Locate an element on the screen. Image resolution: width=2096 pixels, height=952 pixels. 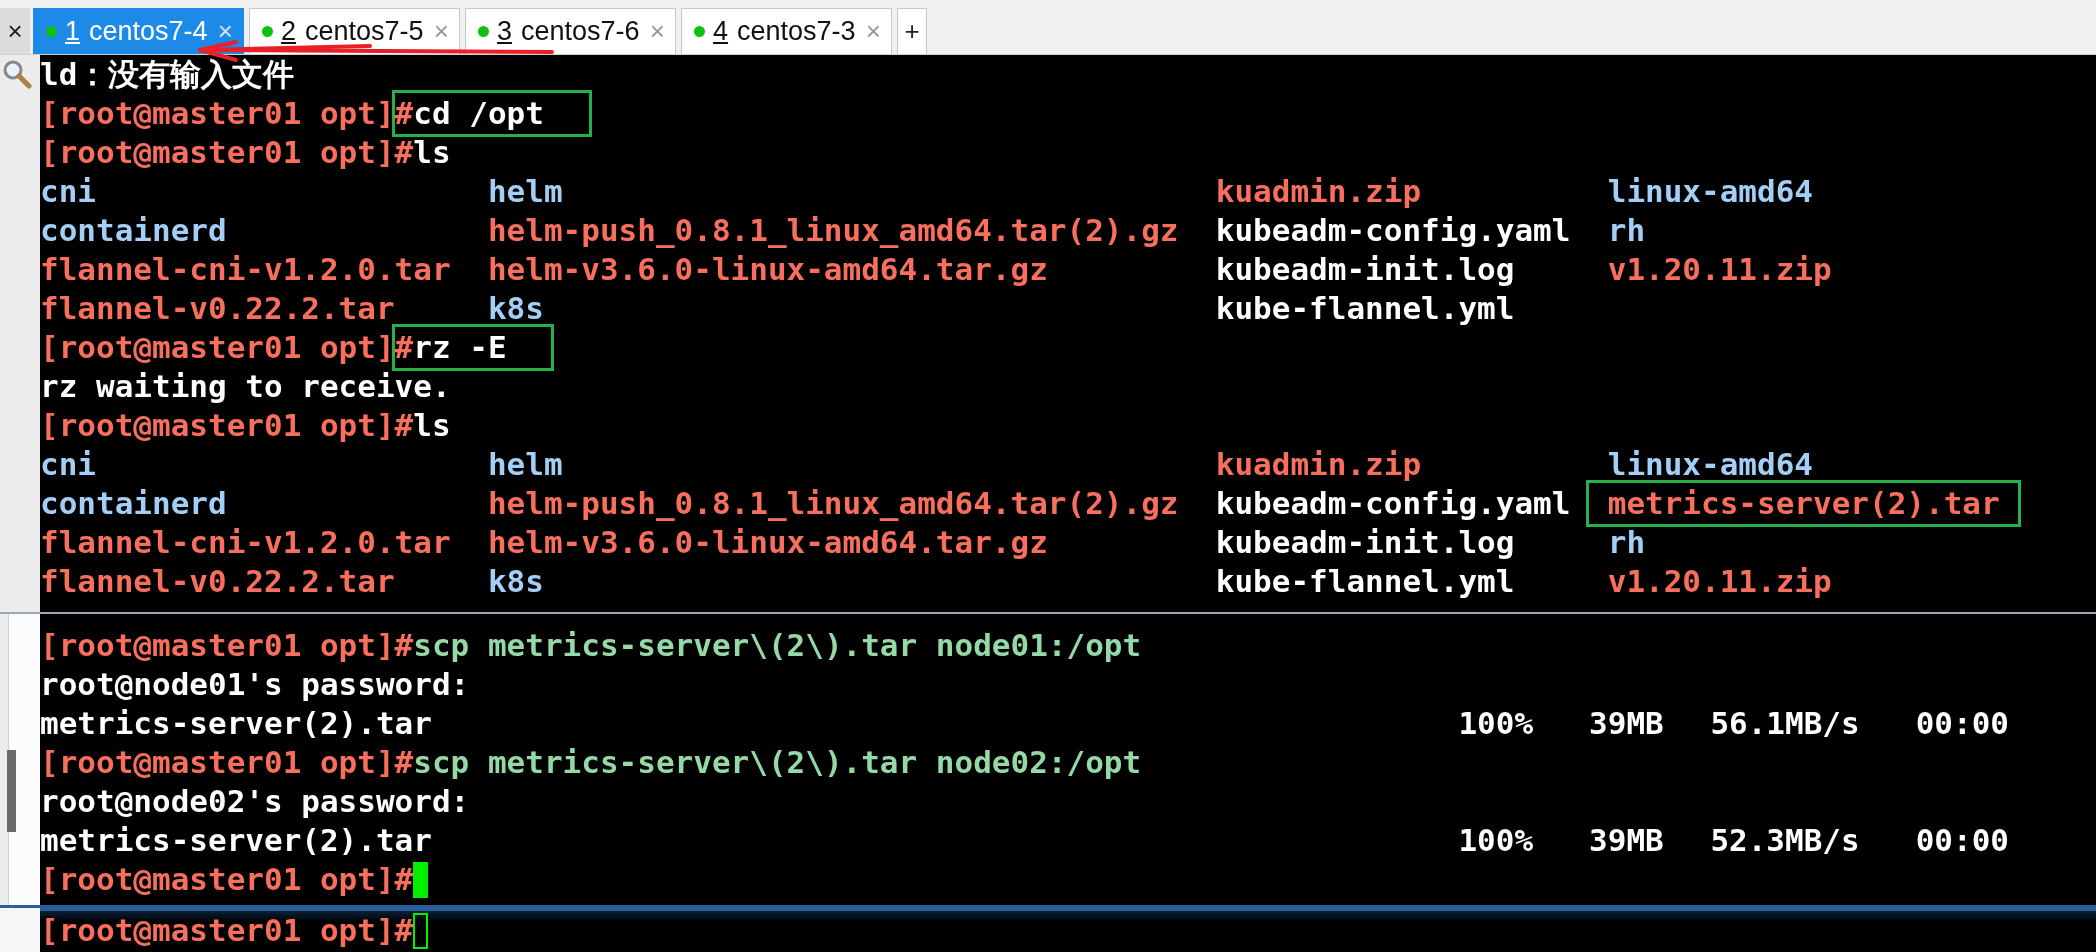
tab-label: centos7-3 is located at coordinates (797, 31).